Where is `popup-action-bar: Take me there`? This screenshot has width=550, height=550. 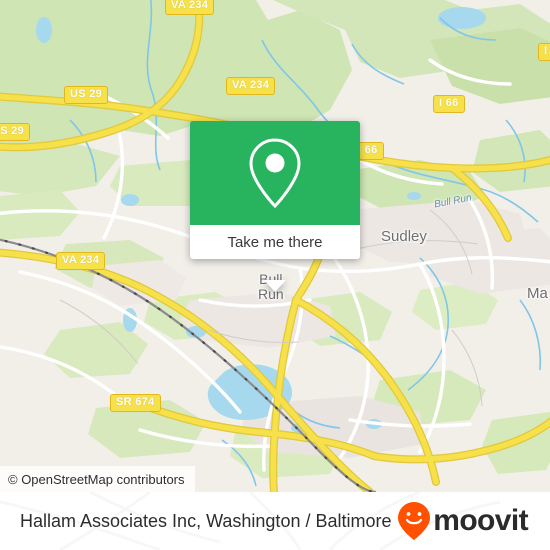
popup-action-bar: Take me there is located at coordinates (275, 242).